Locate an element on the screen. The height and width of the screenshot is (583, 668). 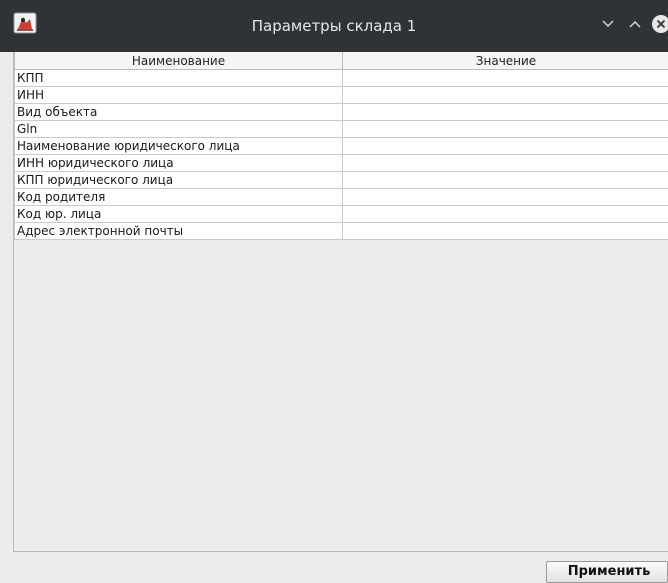
param-name-cell: Вид объекта is located at coordinates (179, 112).